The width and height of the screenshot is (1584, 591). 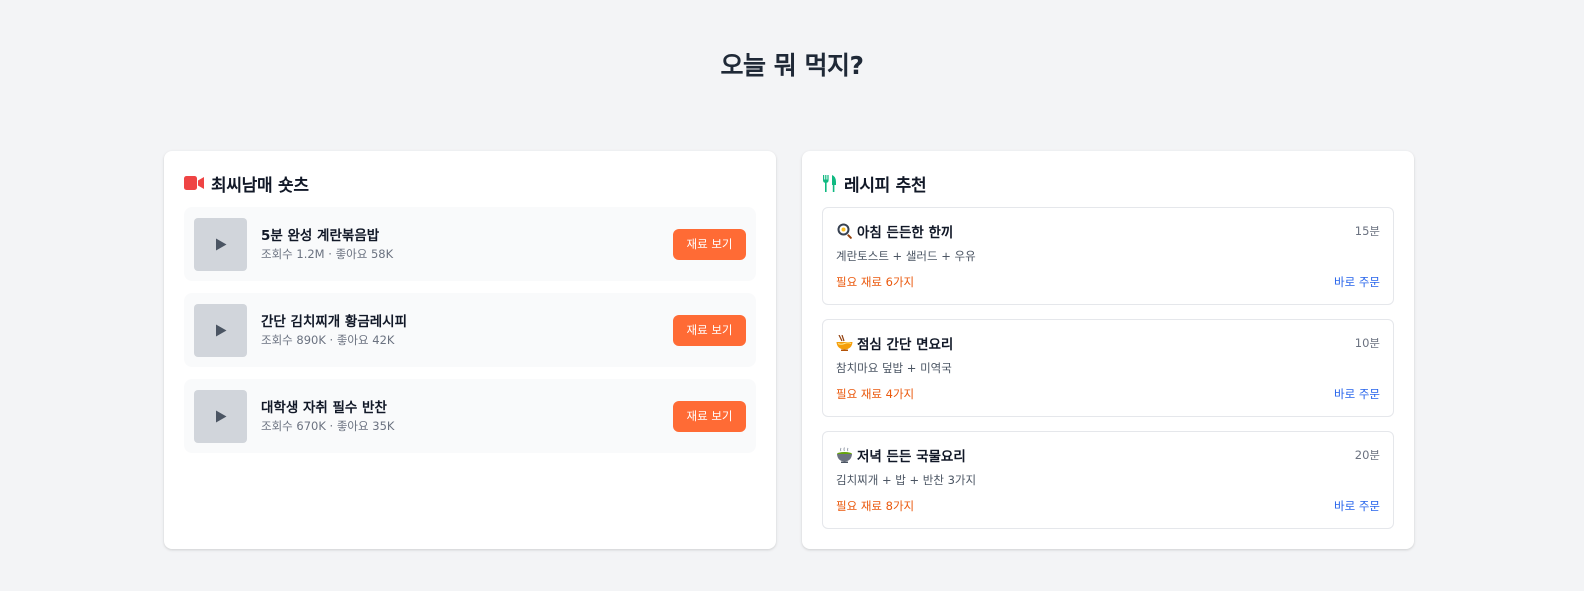 What do you see at coordinates (1367, 455) in the screenshot?
I see `recipe-time: 20분` at bounding box center [1367, 455].